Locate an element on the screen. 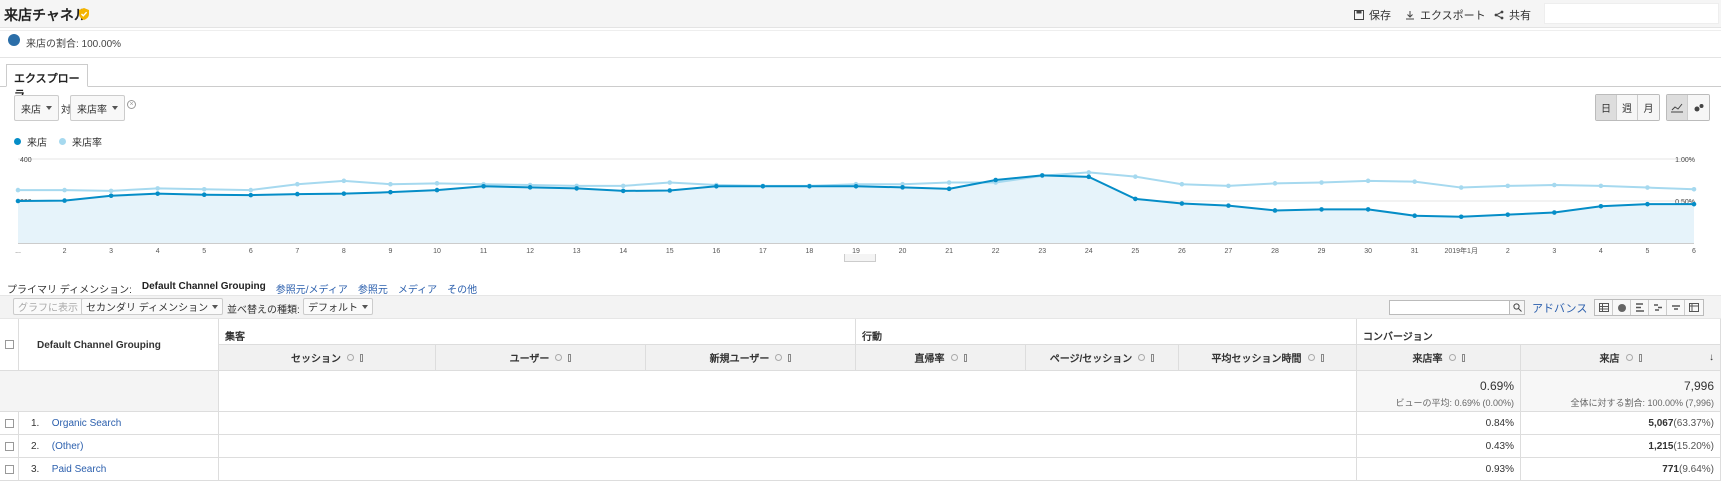  comparison-view-icon is located at coordinates (1658, 307).